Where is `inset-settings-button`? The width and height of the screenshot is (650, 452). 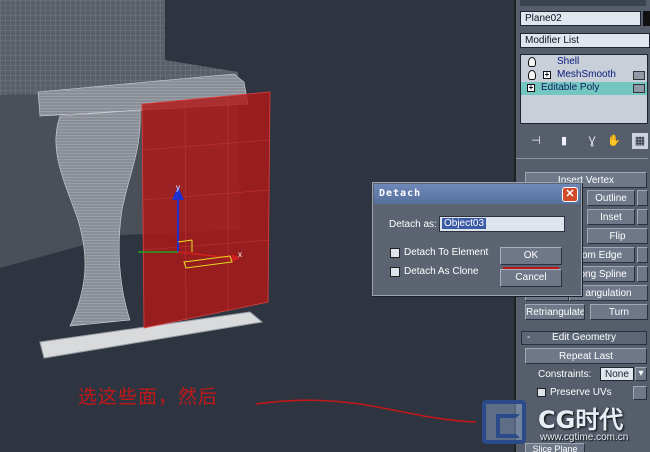 inset-settings-button is located at coordinates (642, 217).